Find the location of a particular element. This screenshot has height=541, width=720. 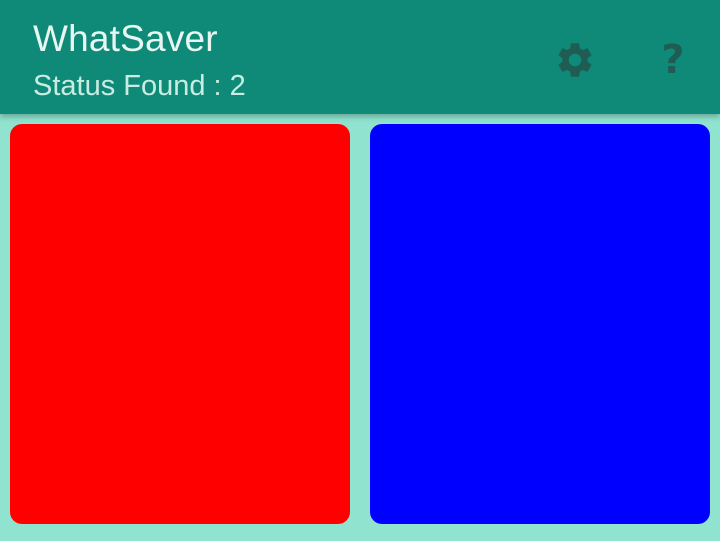

help-icon: ? is located at coordinates (673, 60).